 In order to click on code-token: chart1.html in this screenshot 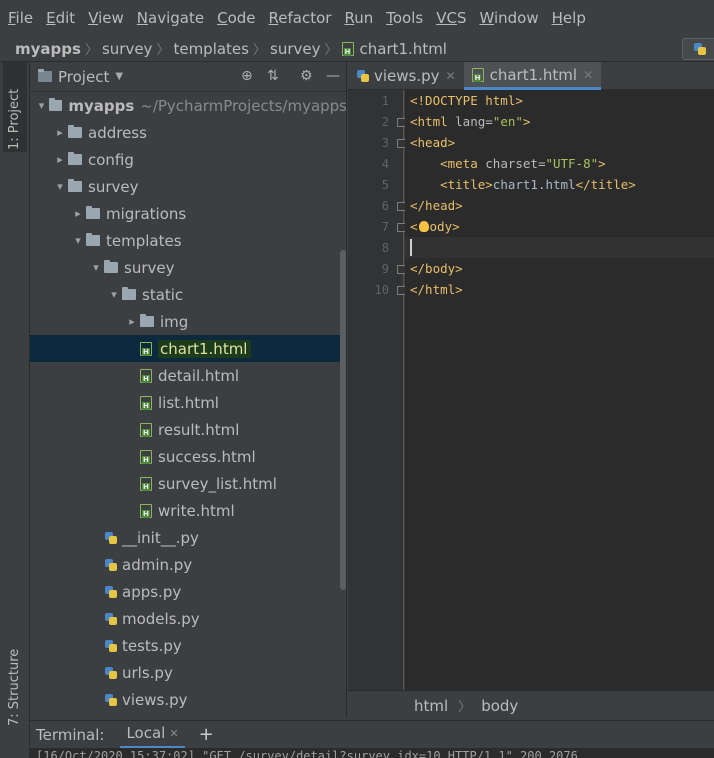, I will do `click(534, 184)`.